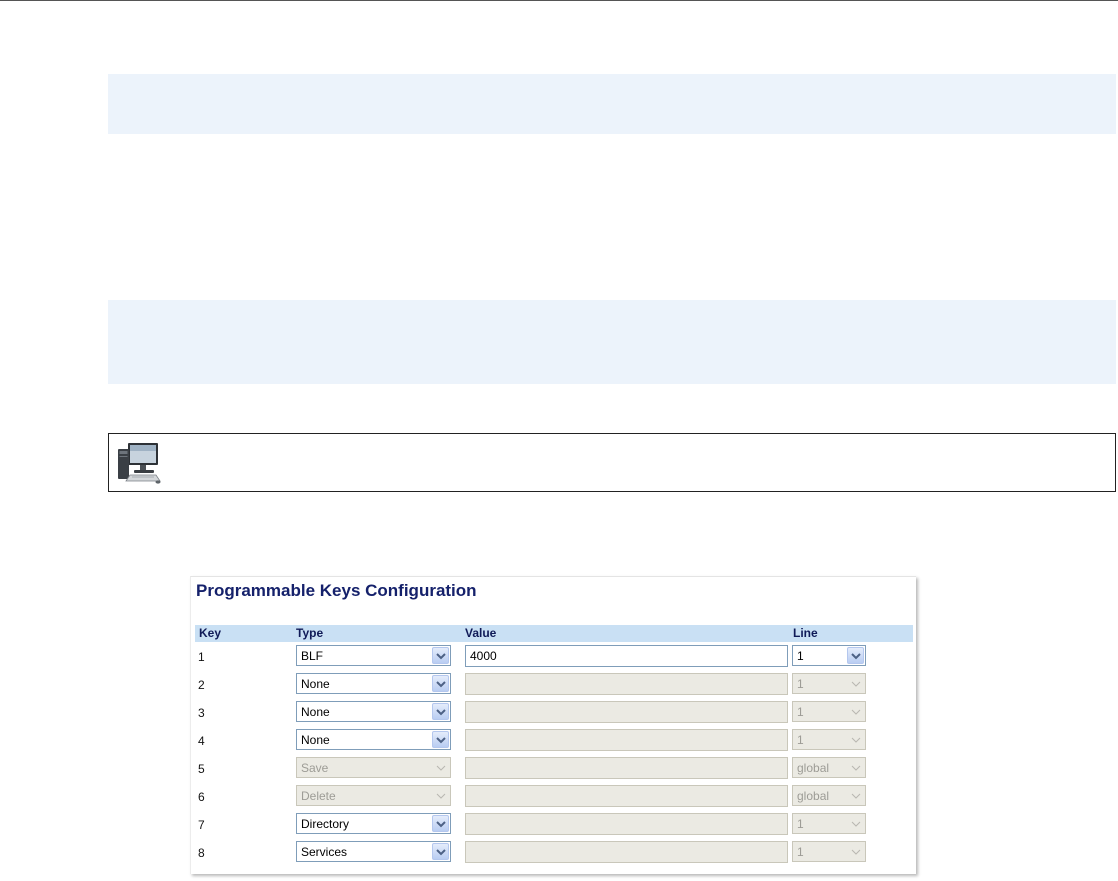 The width and height of the screenshot is (1118, 881). What do you see at coordinates (324, 852) in the screenshot?
I see `type-select-value: Services` at bounding box center [324, 852].